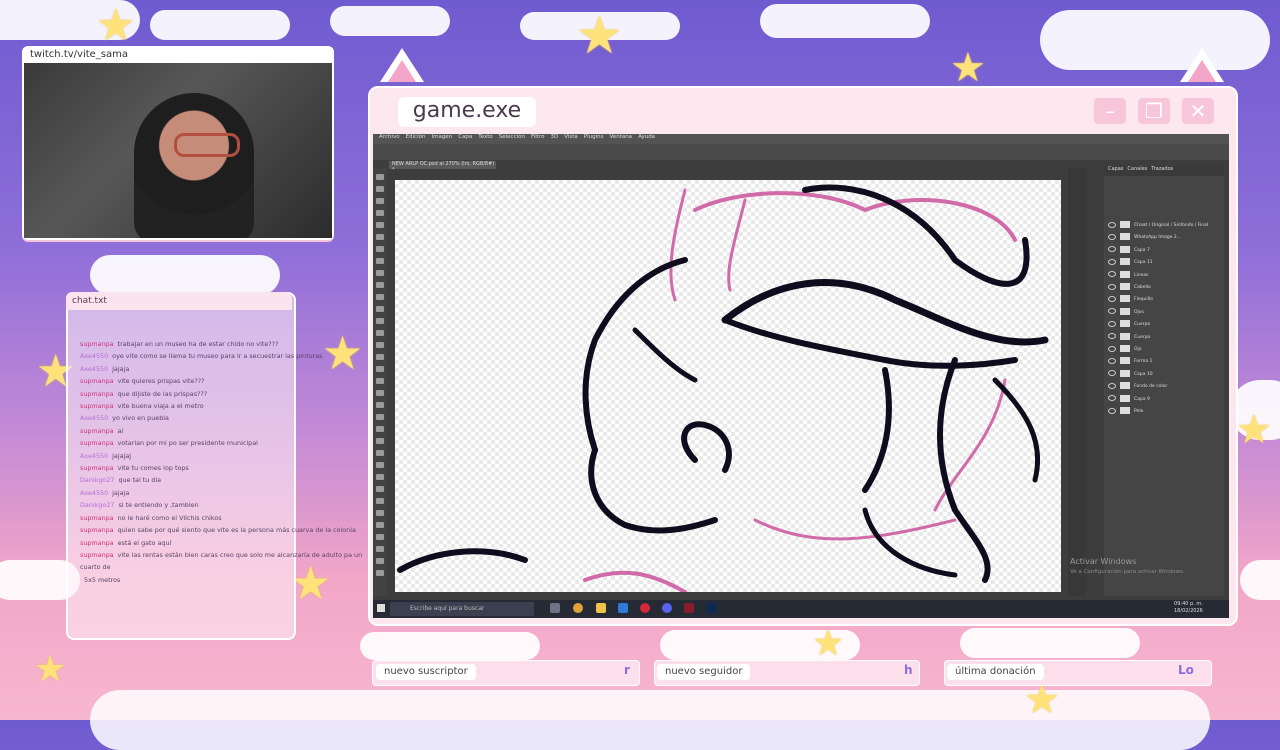  What do you see at coordinates (442, 167) in the screenshot?
I see `document-tab: NEW ARLP OC.psd al 270% (Irs, RGB/8#) *` at bounding box center [442, 167].